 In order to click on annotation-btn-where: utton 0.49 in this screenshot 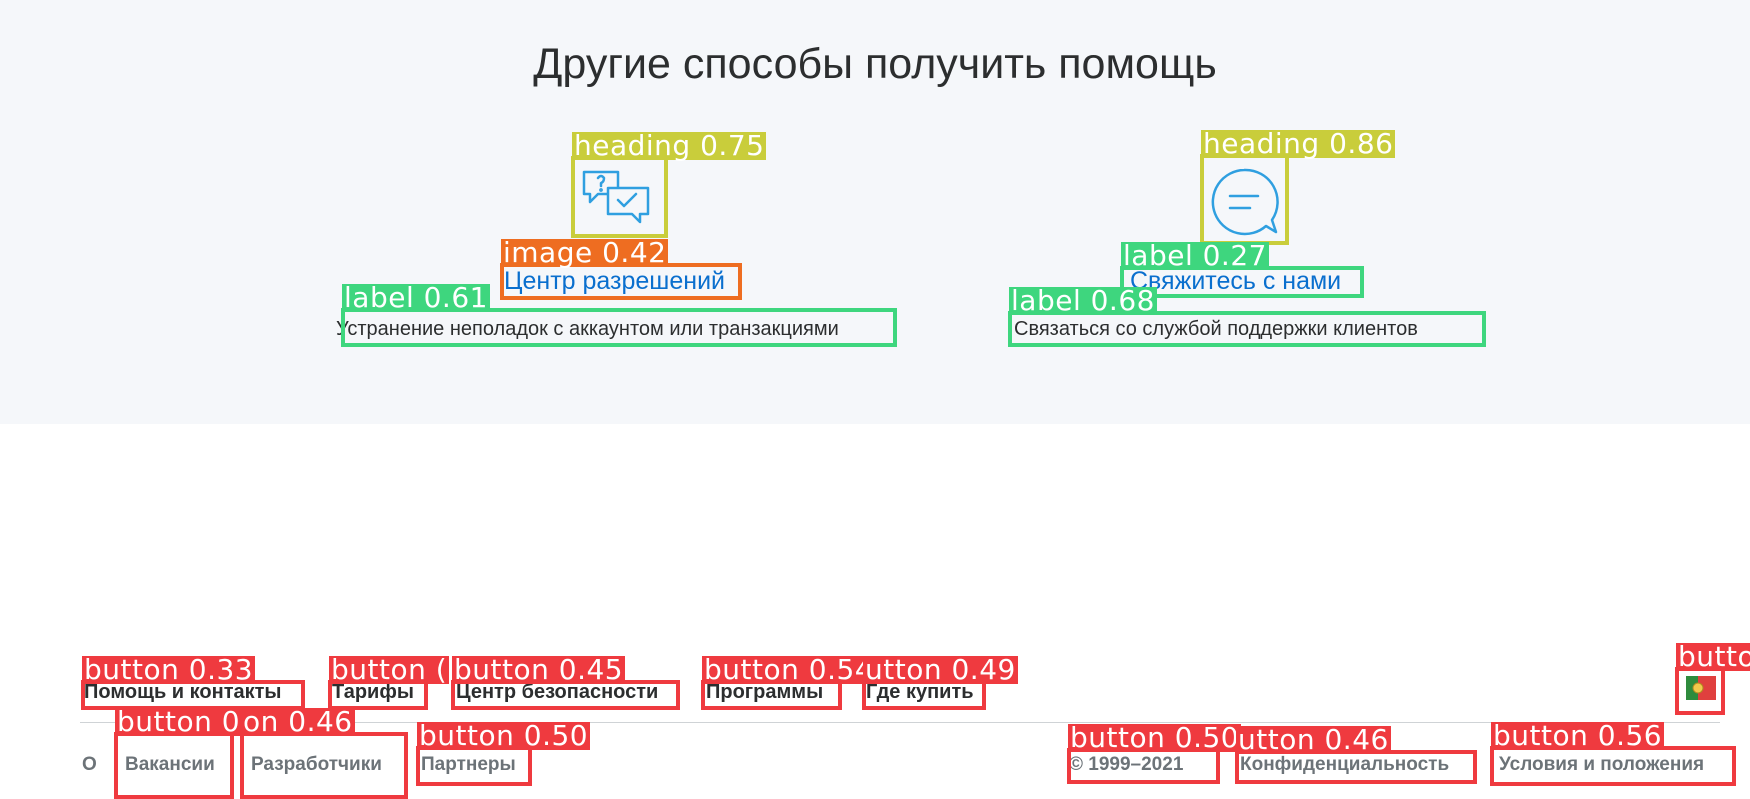, I will do `click(940, 683)`.